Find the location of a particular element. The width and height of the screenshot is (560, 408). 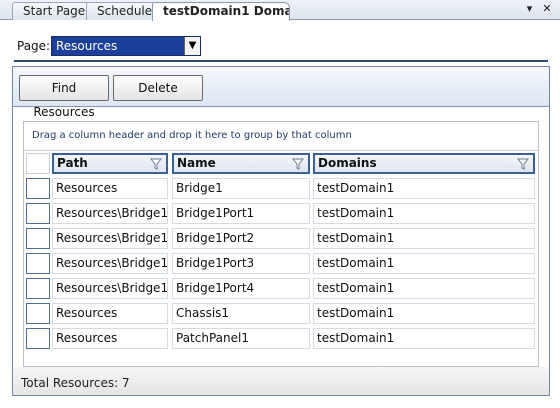

tab-list-dropdown-icon: ▾ is located at coordinates (530, 8).